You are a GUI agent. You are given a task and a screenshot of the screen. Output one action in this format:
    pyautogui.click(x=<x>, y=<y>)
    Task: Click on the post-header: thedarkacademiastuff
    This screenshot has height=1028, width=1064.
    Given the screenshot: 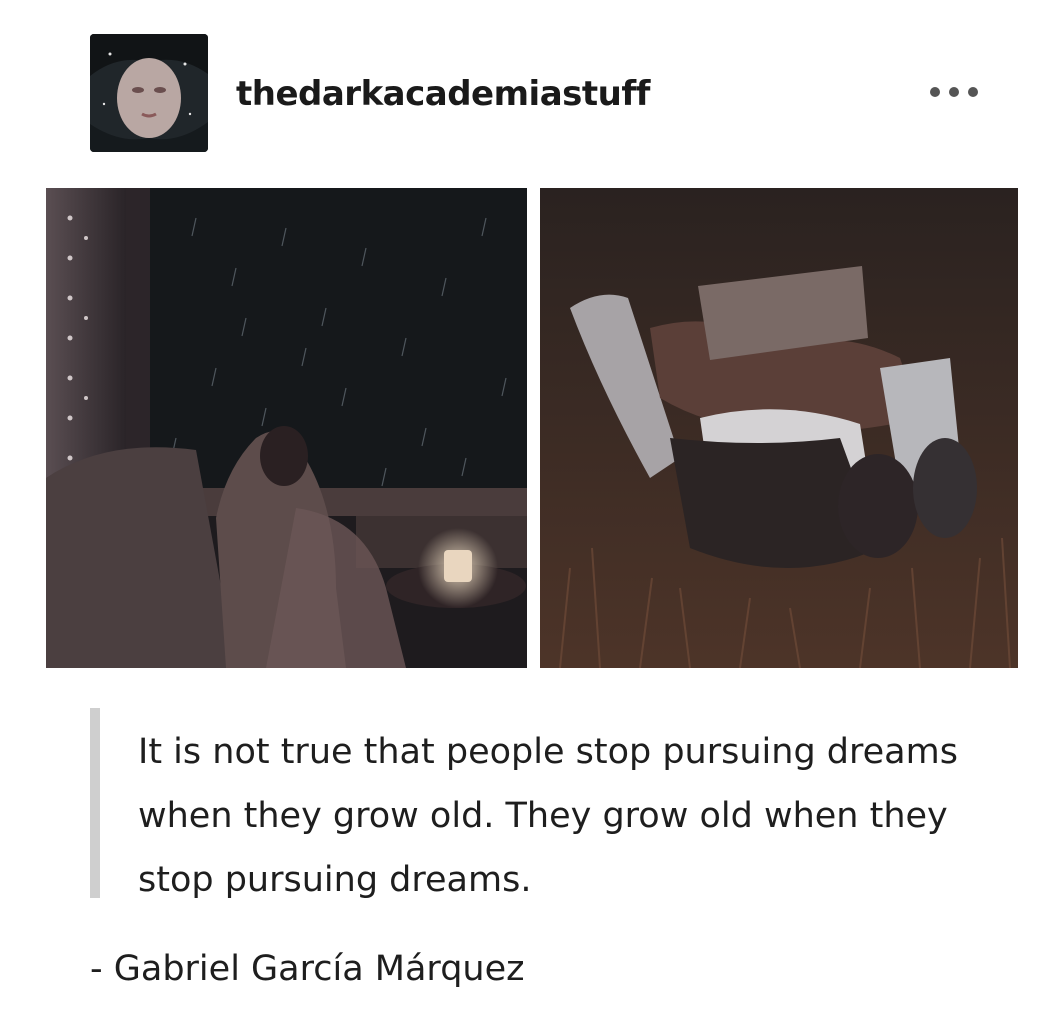 What is the action you would take?
    pyautogui.click(x=540, y=94)
    